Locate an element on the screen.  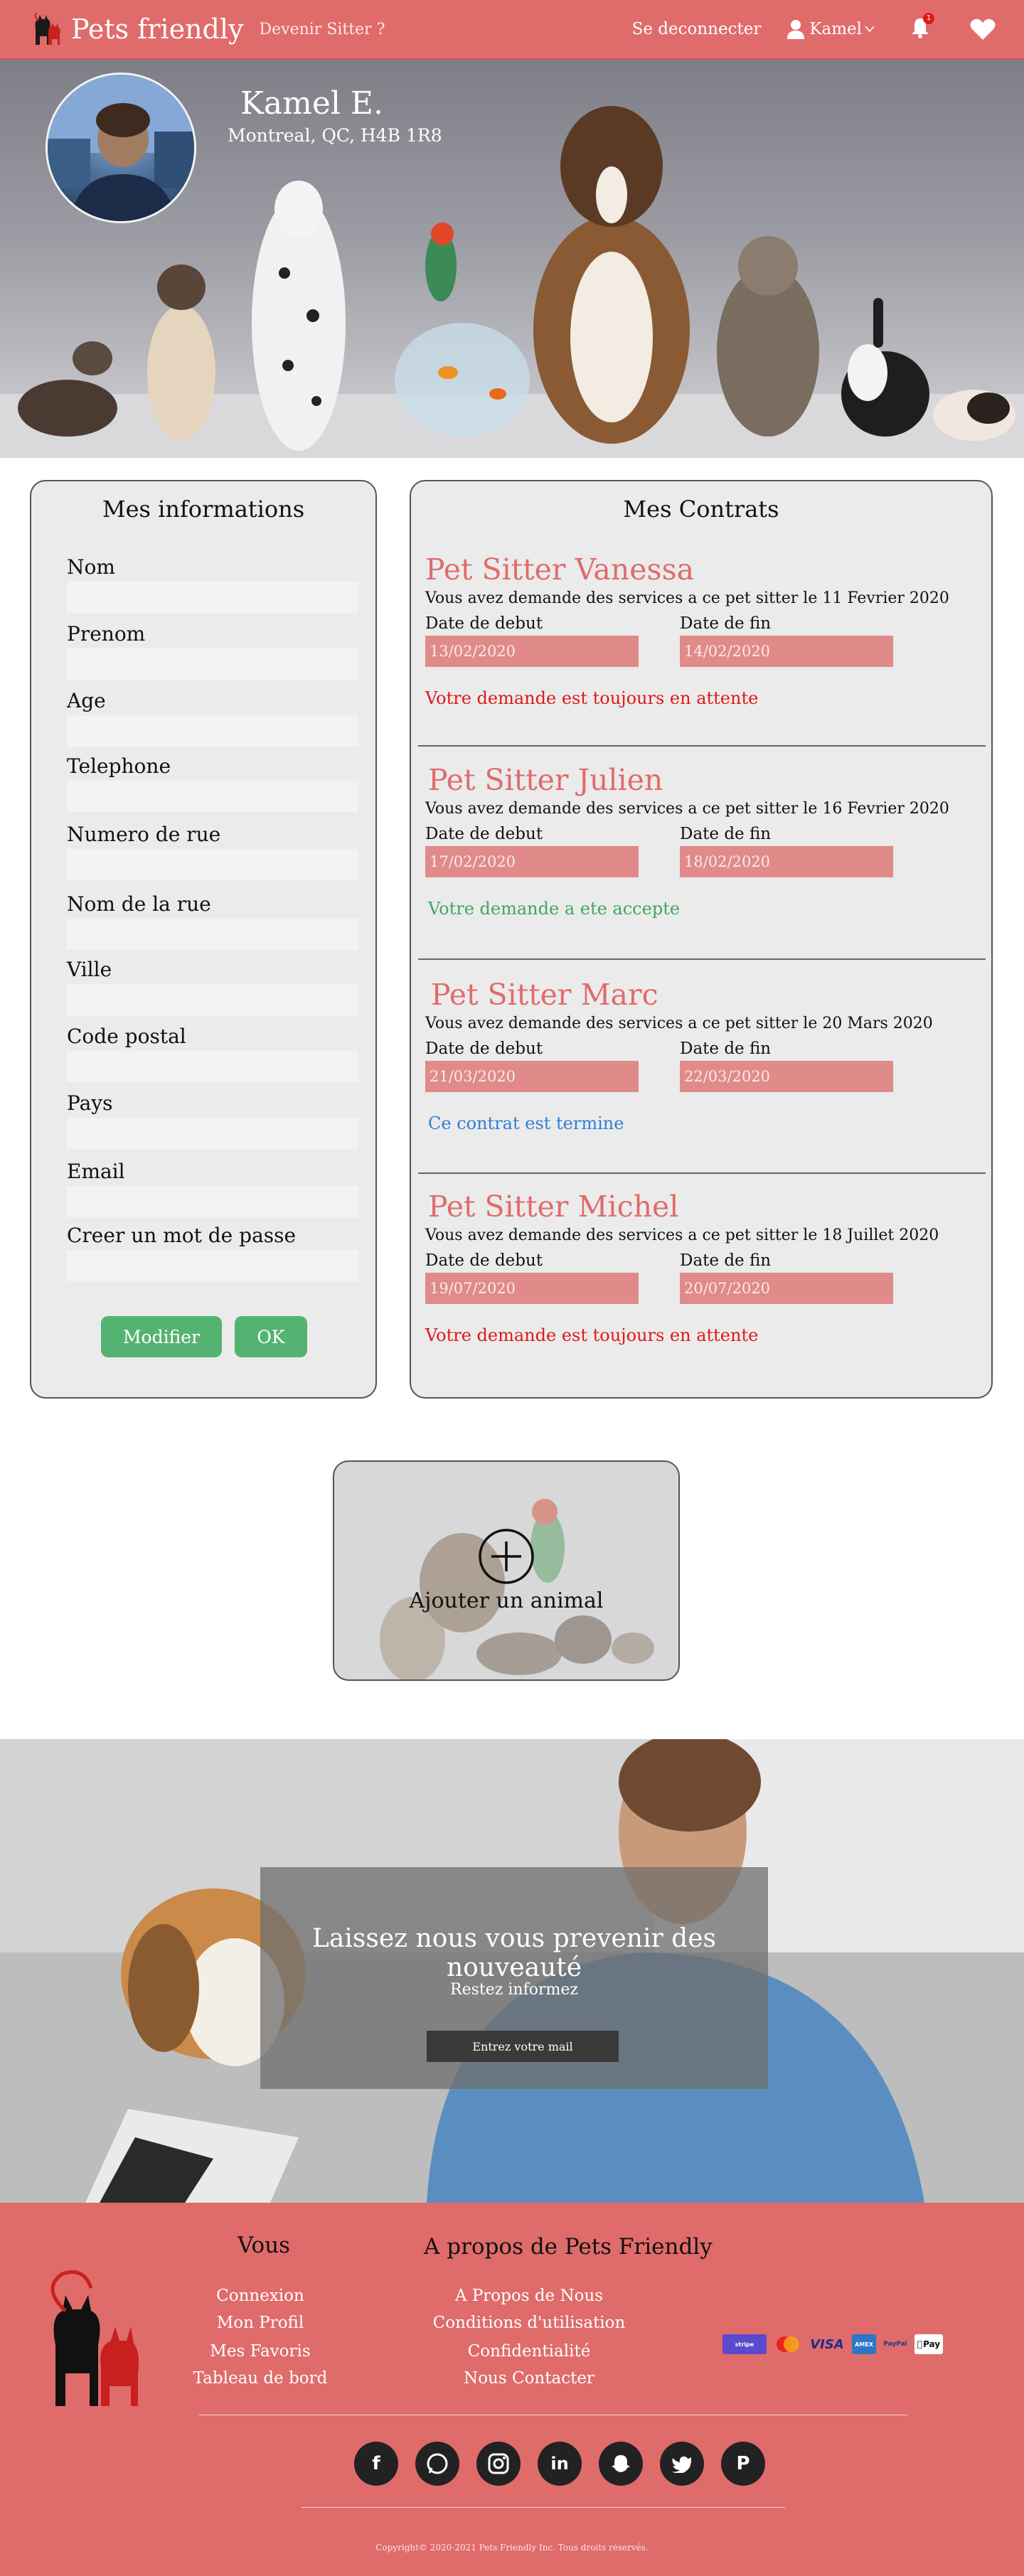
footer-privacy-link: Confidentialité is located at coordinates (529, 2351).